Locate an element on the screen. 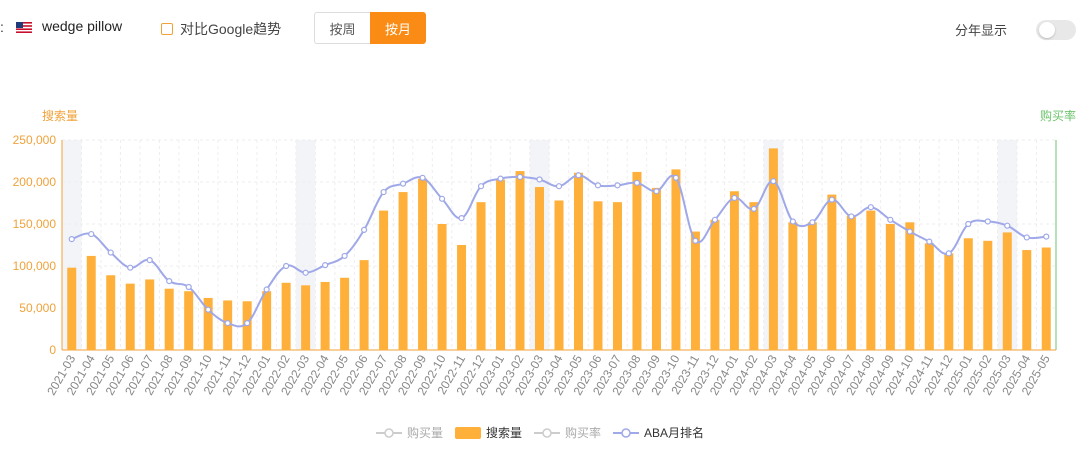 The width and height of the screenshot is (1080, 453). y-tick-label: 150,000 is located at coordinates (35, 224).